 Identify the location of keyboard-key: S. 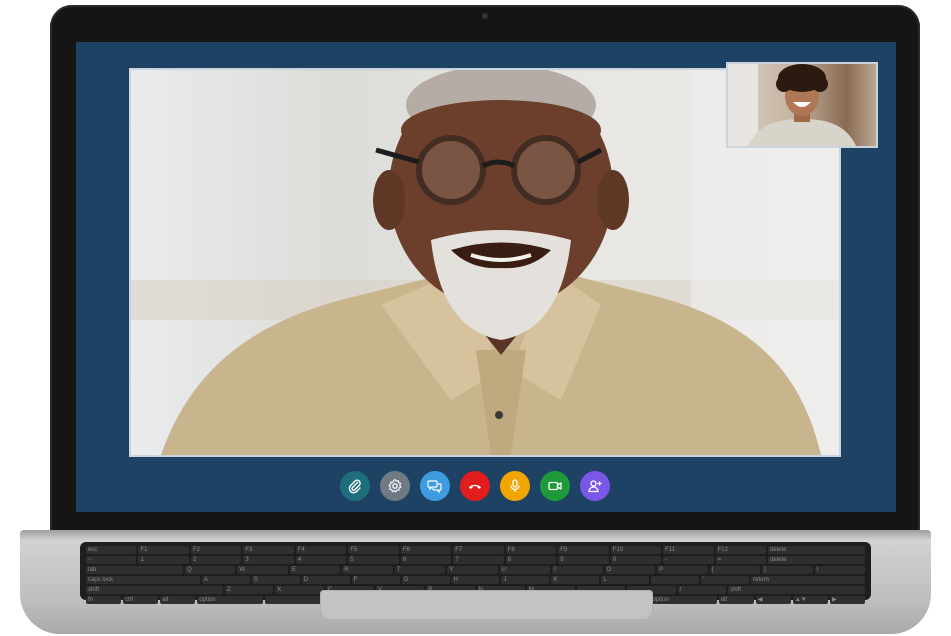
(275, 580).